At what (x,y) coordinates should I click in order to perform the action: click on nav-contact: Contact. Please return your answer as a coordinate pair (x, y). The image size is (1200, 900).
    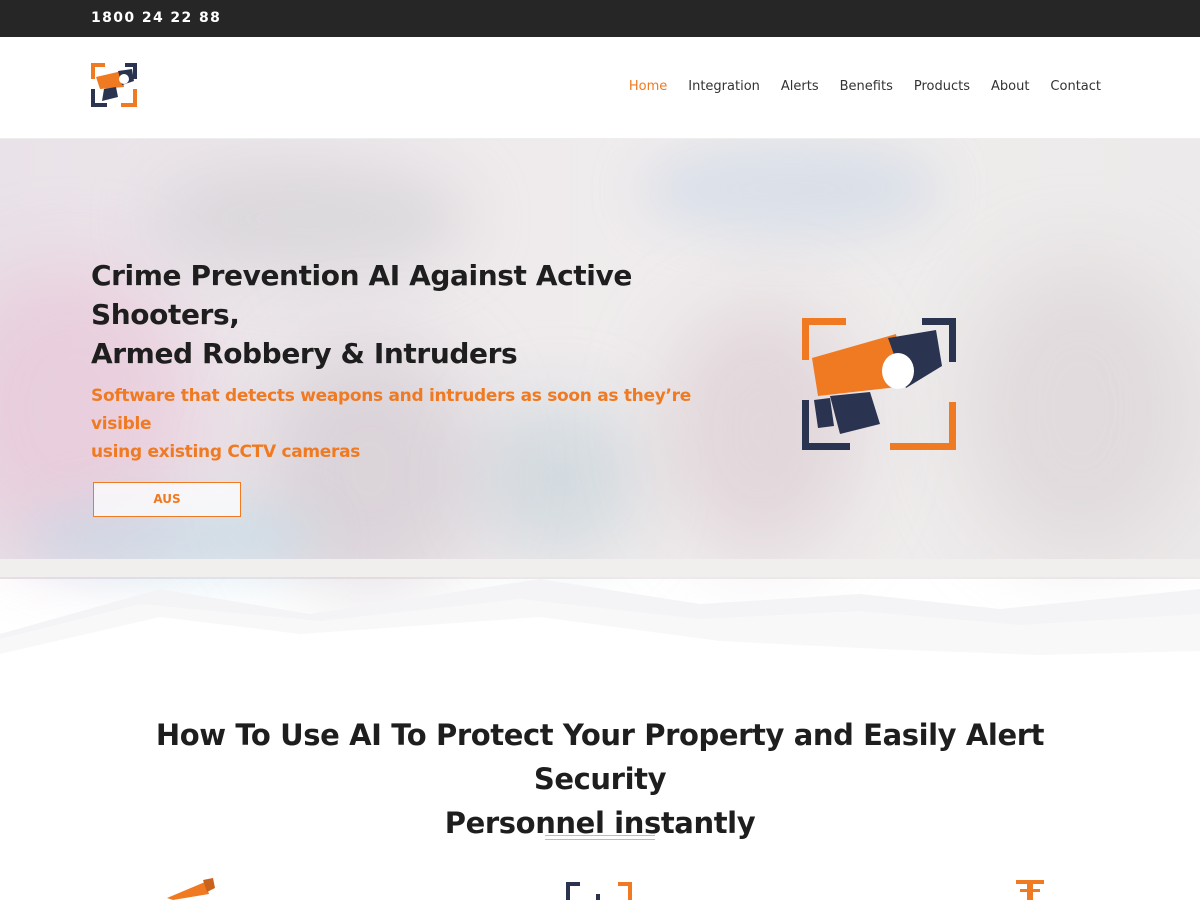
    Looking at the image, I should click on (1075, 86).